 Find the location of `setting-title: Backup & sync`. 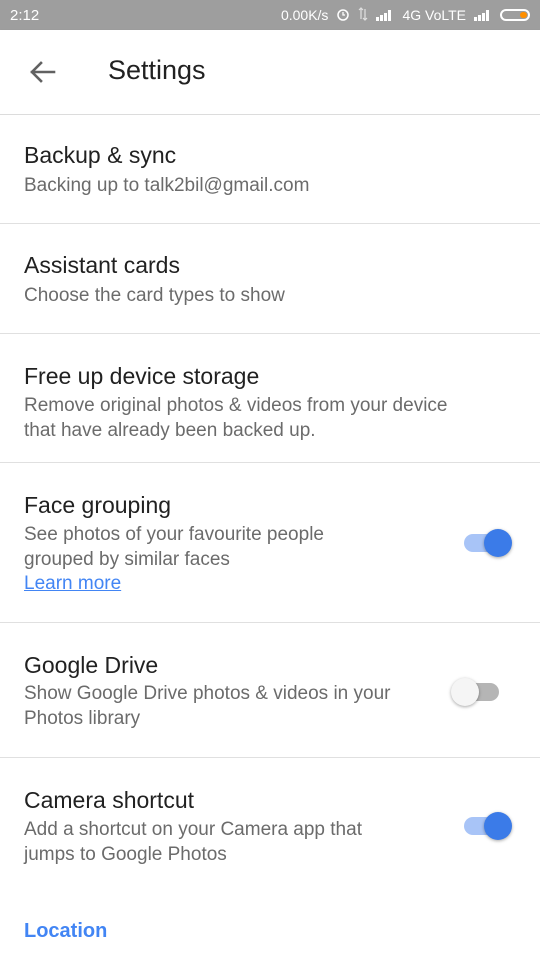

setting-title: Backup & sync is located at coordinates (100, 155).